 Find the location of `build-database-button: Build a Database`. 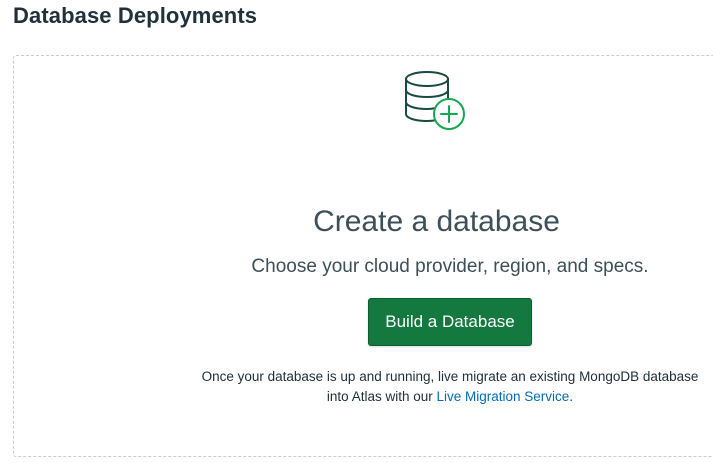

build-database-button: Build a Database is located at coordinates (450, 322).